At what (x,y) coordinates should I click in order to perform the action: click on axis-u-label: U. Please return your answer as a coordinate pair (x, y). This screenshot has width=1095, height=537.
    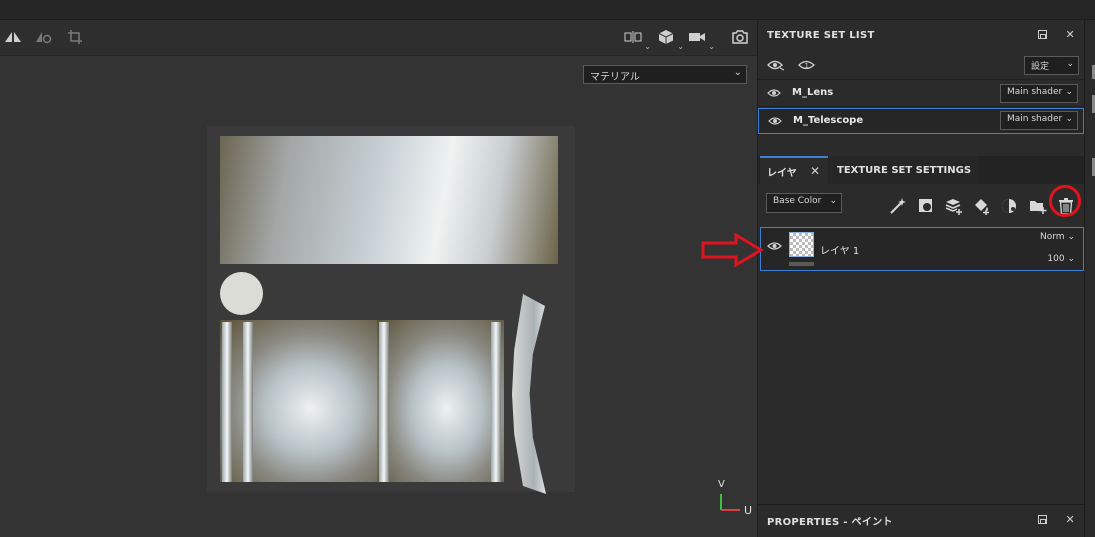
    Looking at the image, I should click on (748, 510).